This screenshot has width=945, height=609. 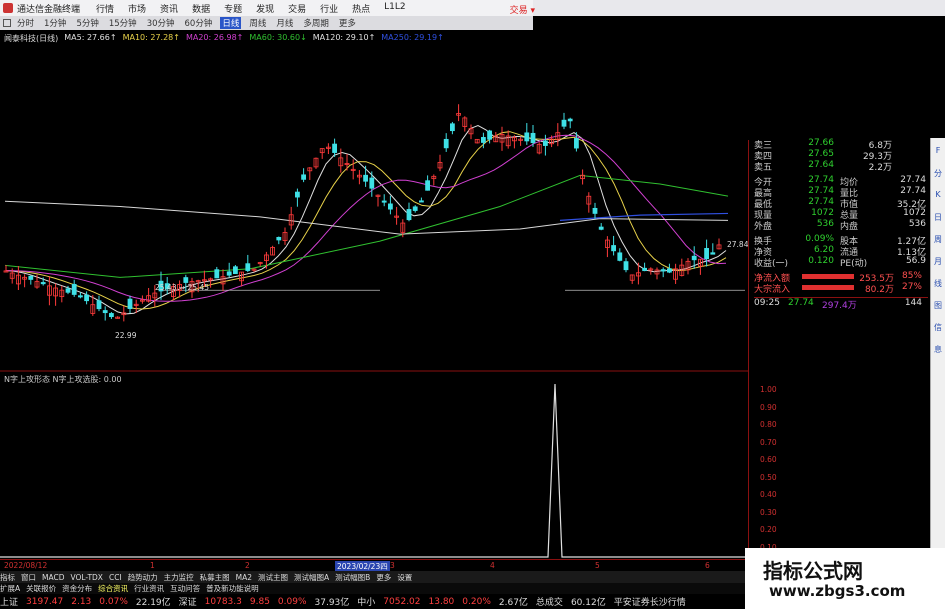 I want to click on stat-label: 最高, so click(x=763, y=194).